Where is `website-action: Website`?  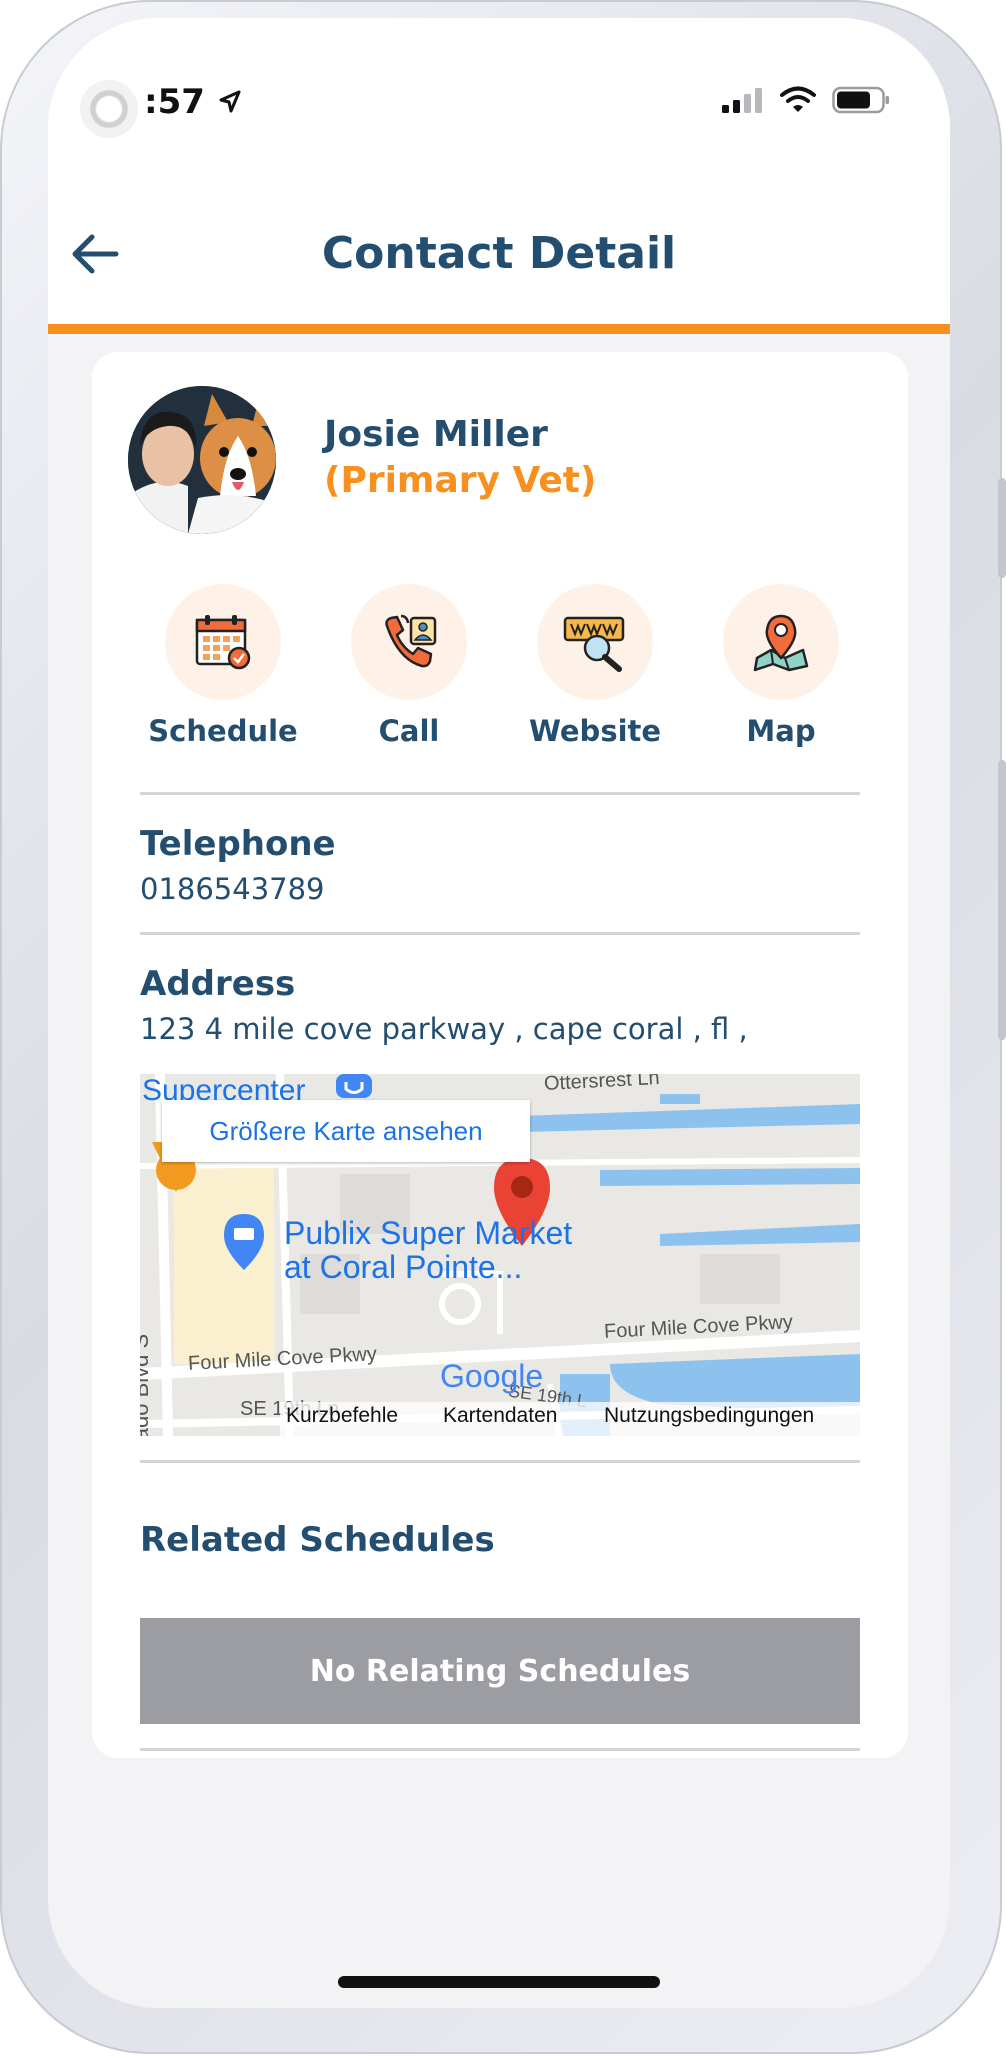 website-action: Website is located at coordinates (595, 666).